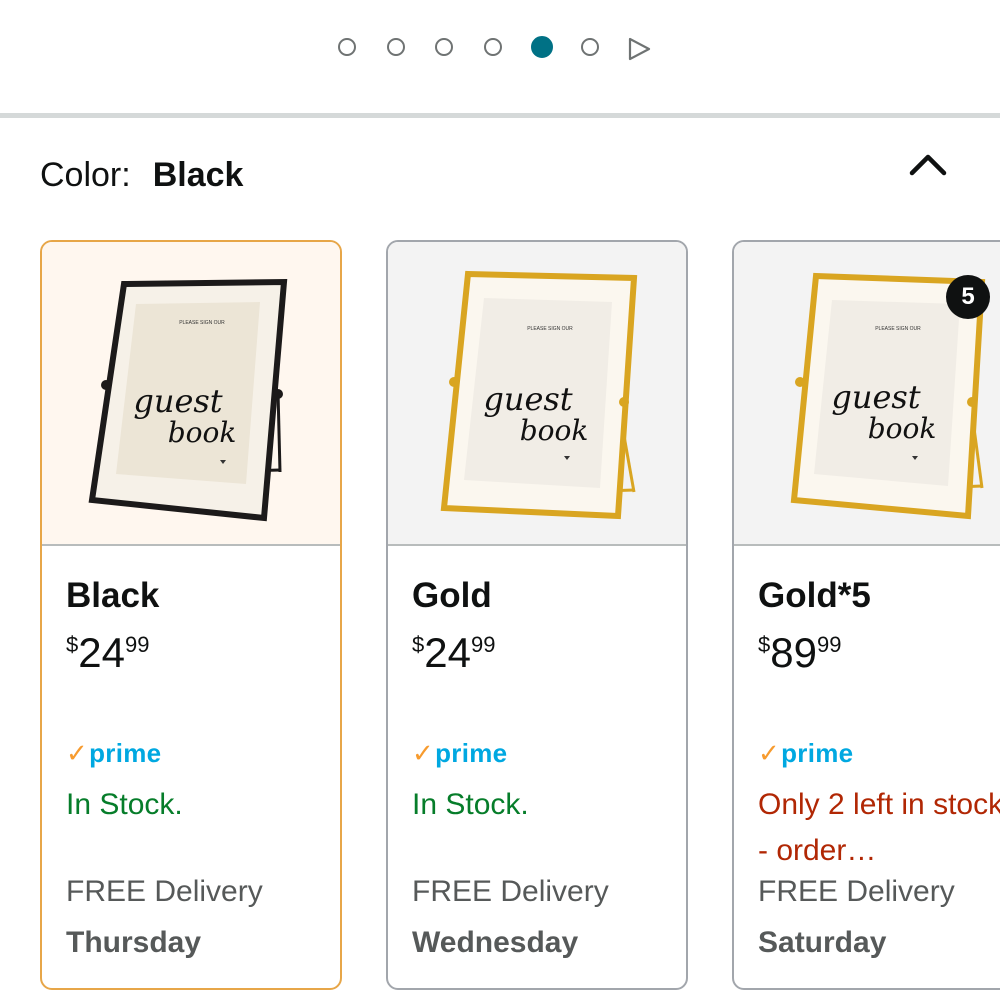 Image resolution: width=1000 pixels, height=1000 pixels. I want to click on product-image: PLEASE SIGN OUR guest book 5, so click(867, 394).